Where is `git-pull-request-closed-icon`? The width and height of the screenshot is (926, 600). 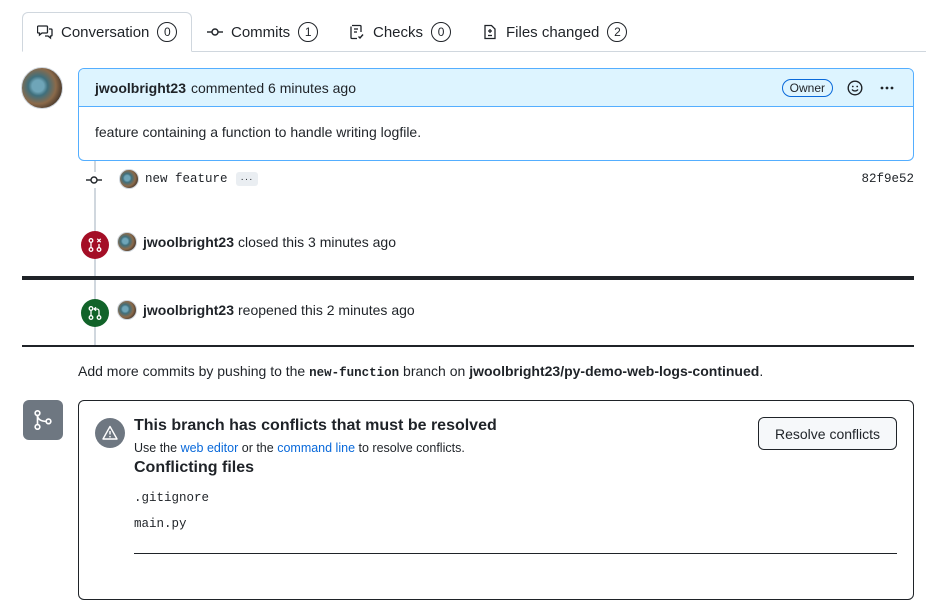
git-pull-request-closed-icon is located at coordinates (95, 245).